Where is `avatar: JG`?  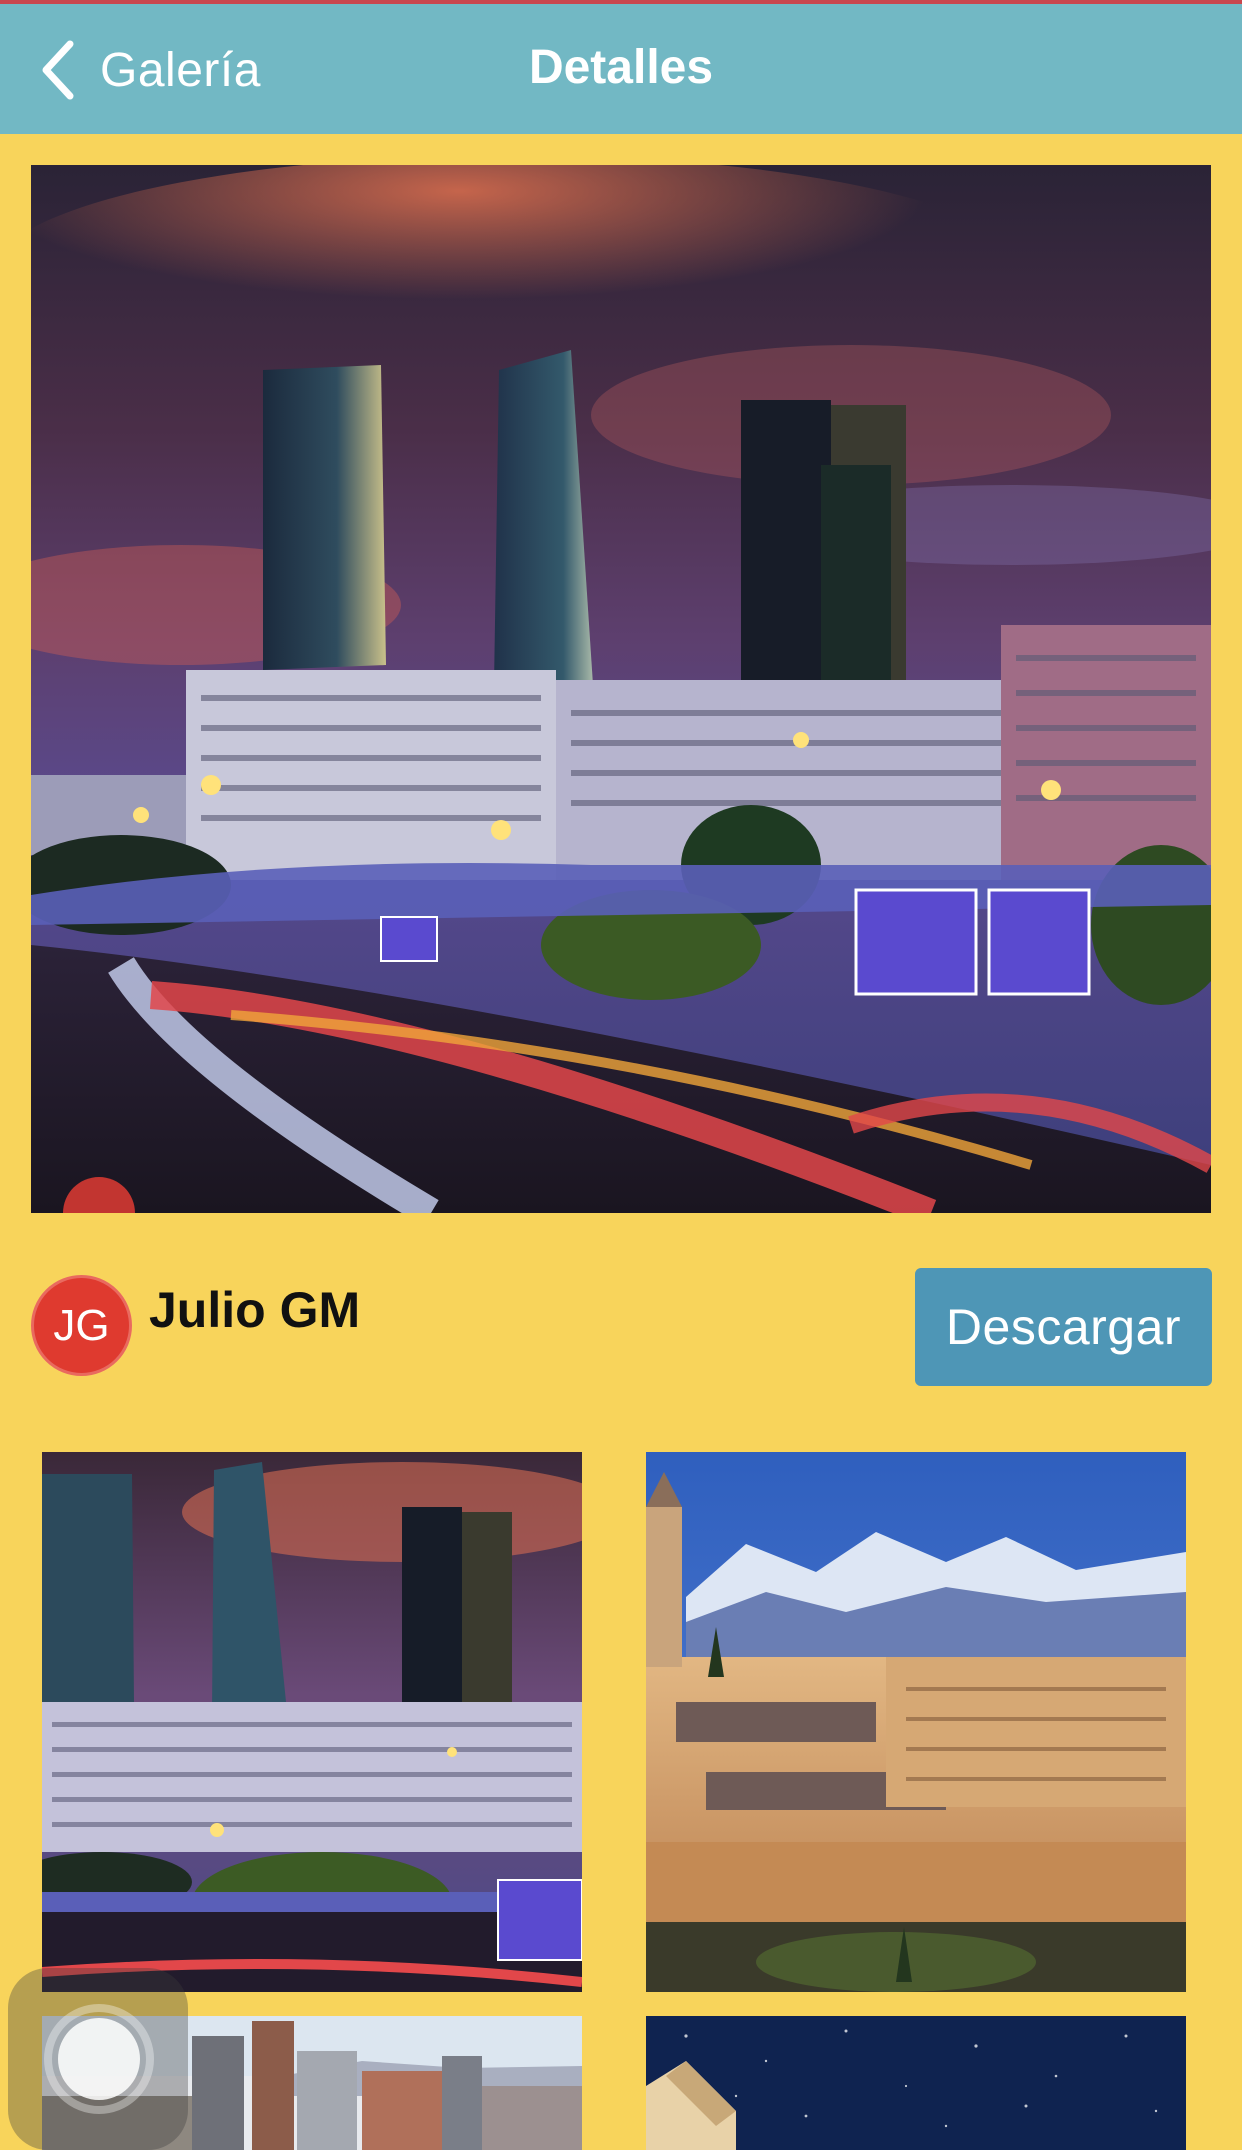
avatar: JG is located at coordinates (81, 1325).